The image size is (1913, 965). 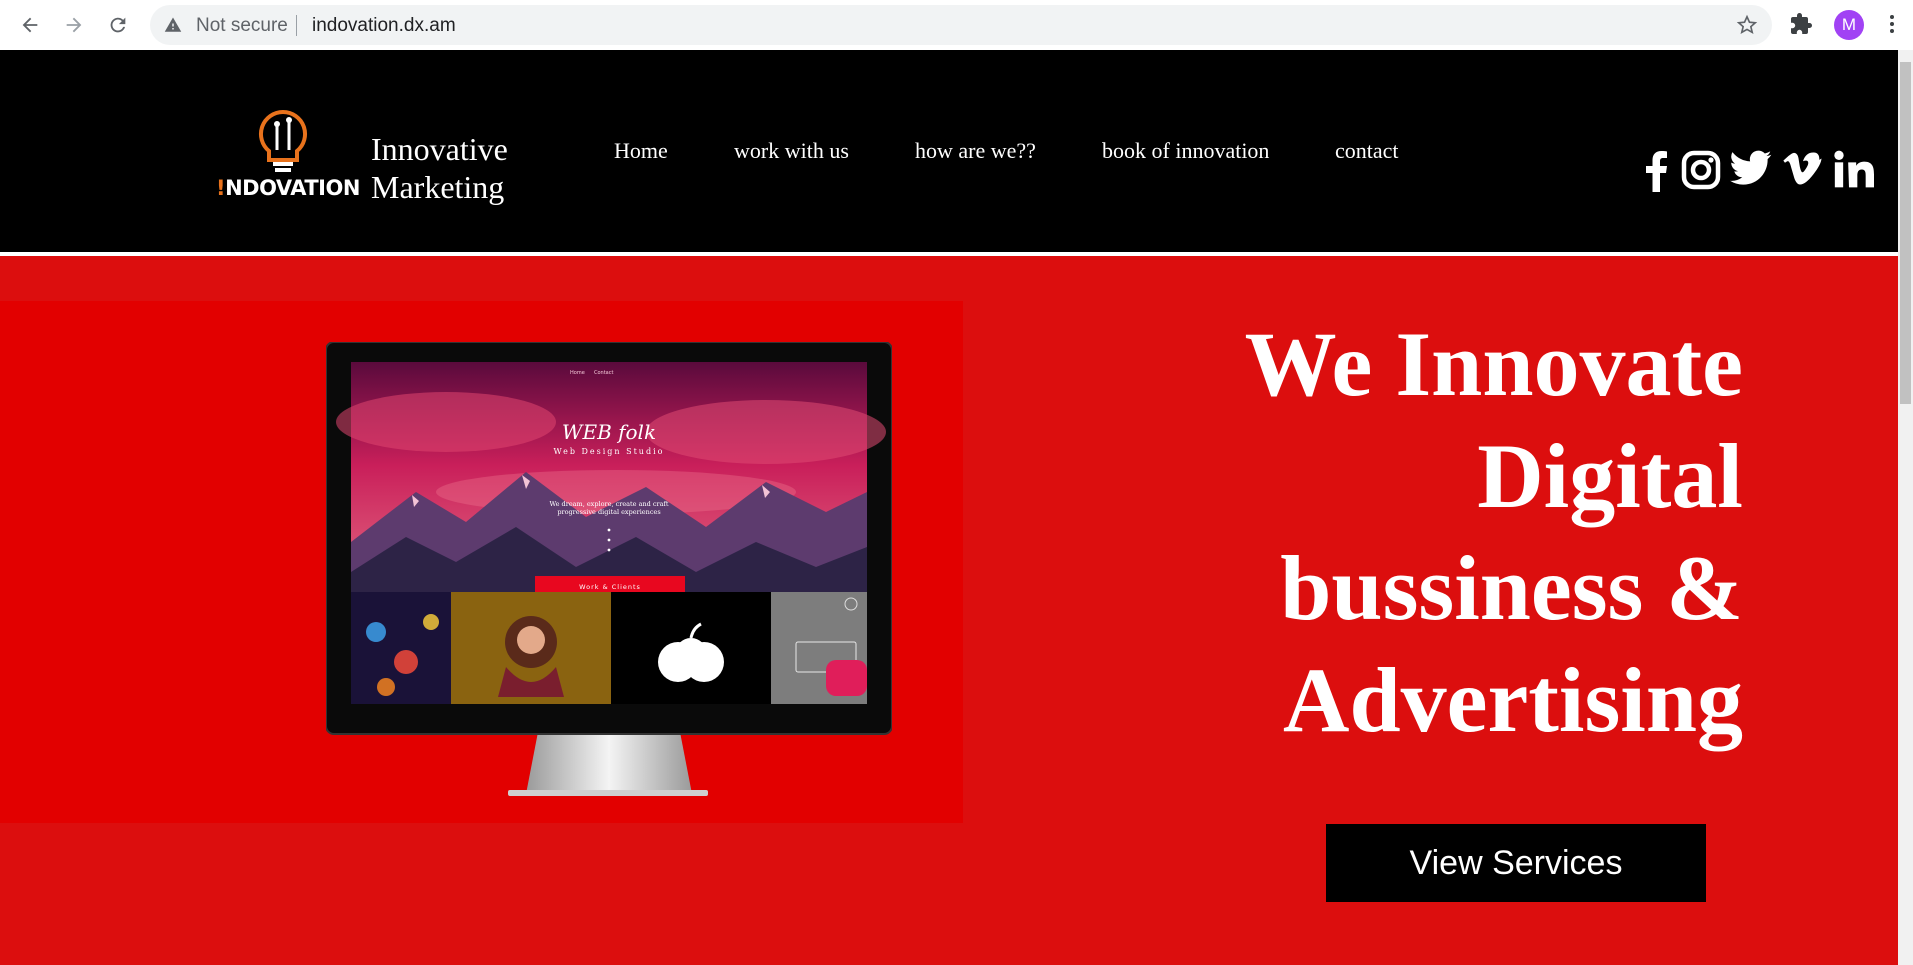 I want to click on headline-line-2: Digital, so click(x=1610, y=476).